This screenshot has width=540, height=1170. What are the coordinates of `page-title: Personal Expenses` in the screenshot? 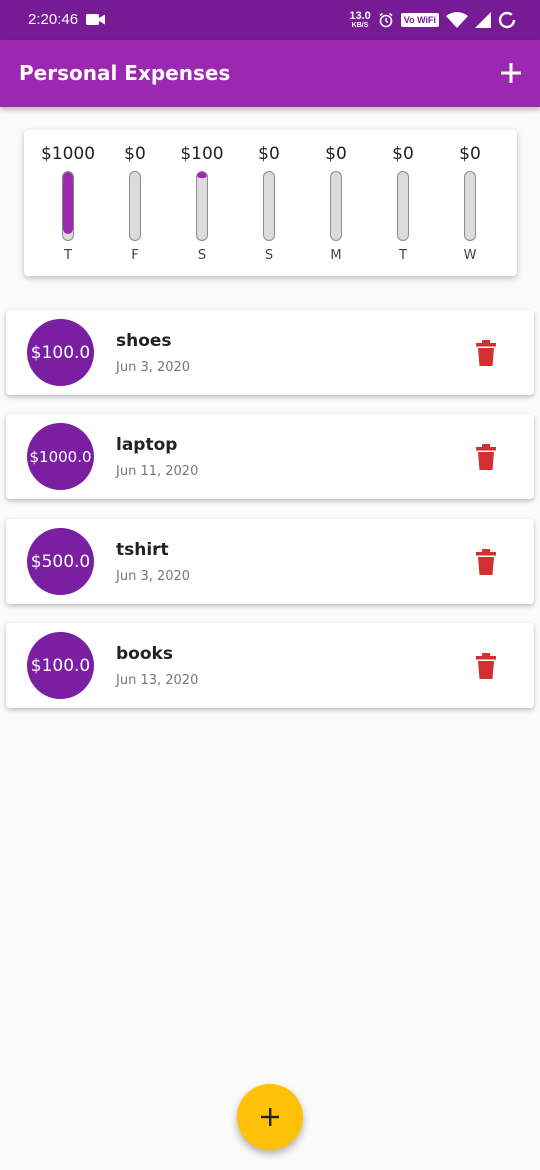 It's located at (125, 73).